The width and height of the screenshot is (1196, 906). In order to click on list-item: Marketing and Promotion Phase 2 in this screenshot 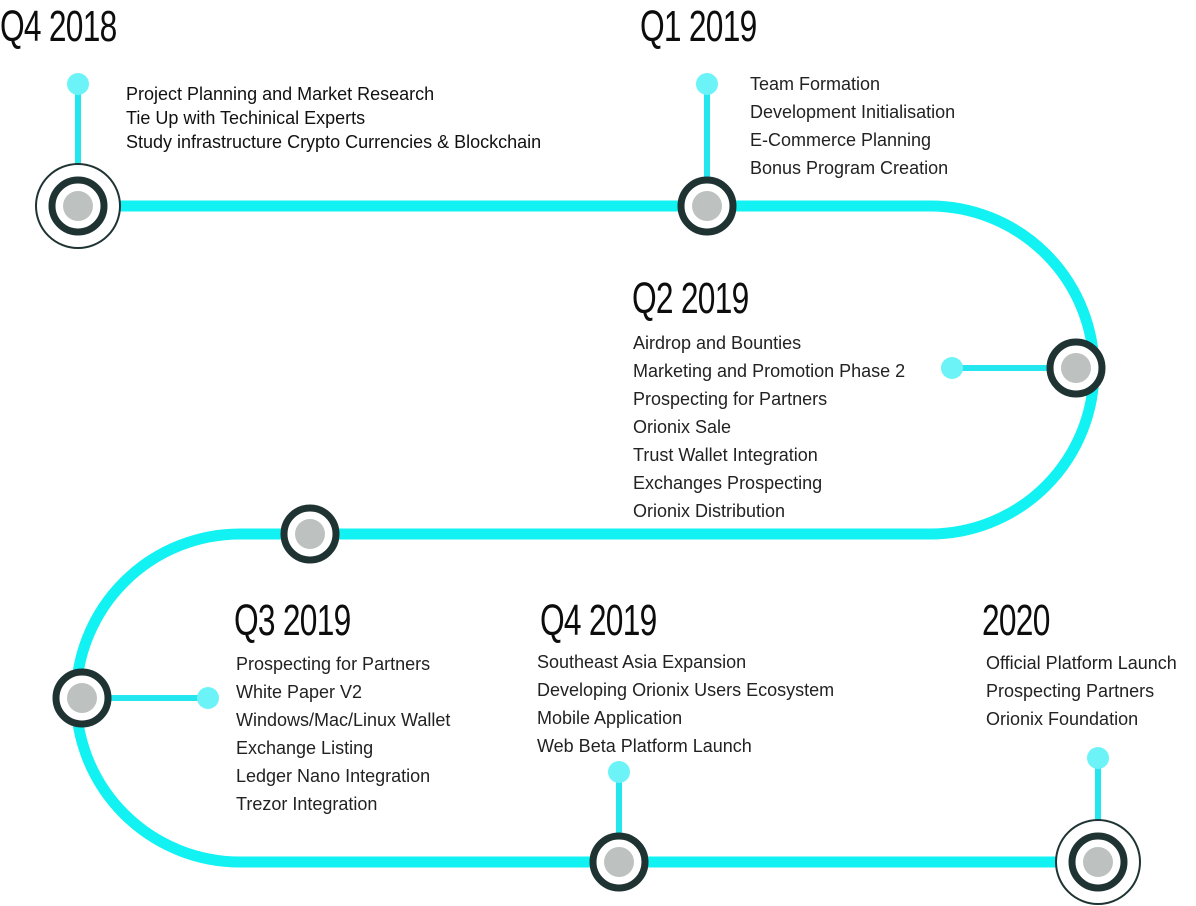, I will do `click(769, 371)`.